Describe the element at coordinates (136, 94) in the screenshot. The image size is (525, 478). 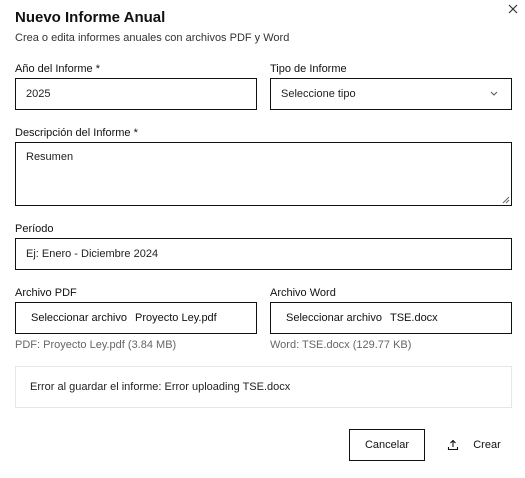
I see `year-input` at that location.